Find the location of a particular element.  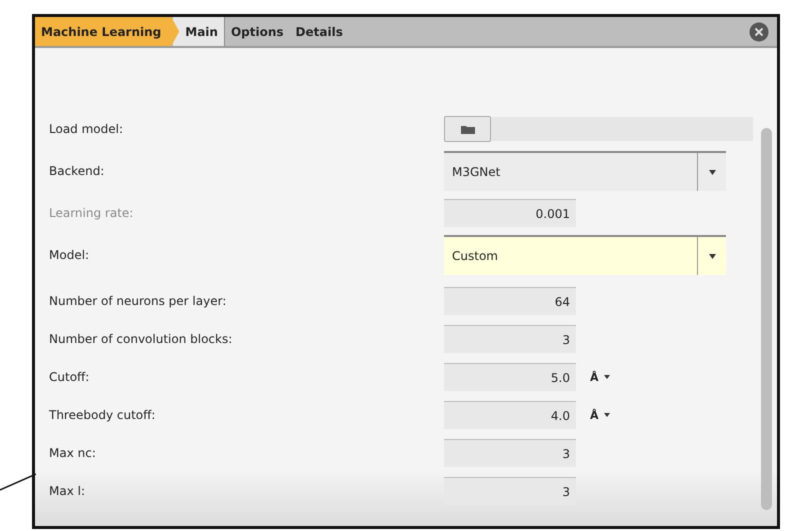

number-field: 4.0 is located at coordinates (510, 415).